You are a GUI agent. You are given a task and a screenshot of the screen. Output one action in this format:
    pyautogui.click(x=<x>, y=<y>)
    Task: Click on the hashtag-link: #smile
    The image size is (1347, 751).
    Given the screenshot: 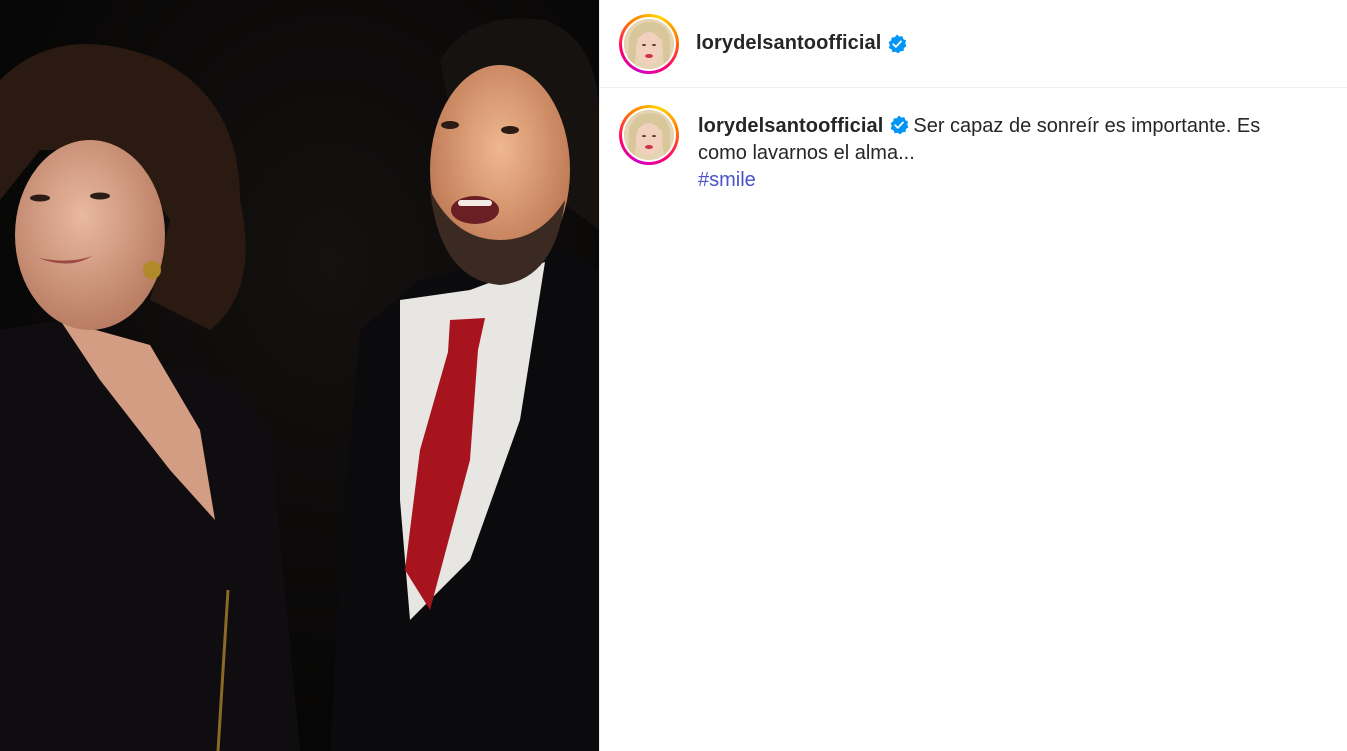 What is the action you would take?
    pyautogui.click(x=998, y=180)
    